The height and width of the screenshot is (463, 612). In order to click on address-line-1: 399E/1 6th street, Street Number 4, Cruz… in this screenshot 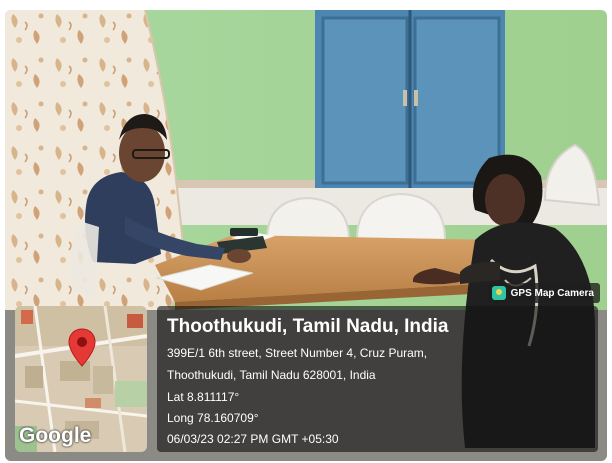, I will do `click(297, 353)`.